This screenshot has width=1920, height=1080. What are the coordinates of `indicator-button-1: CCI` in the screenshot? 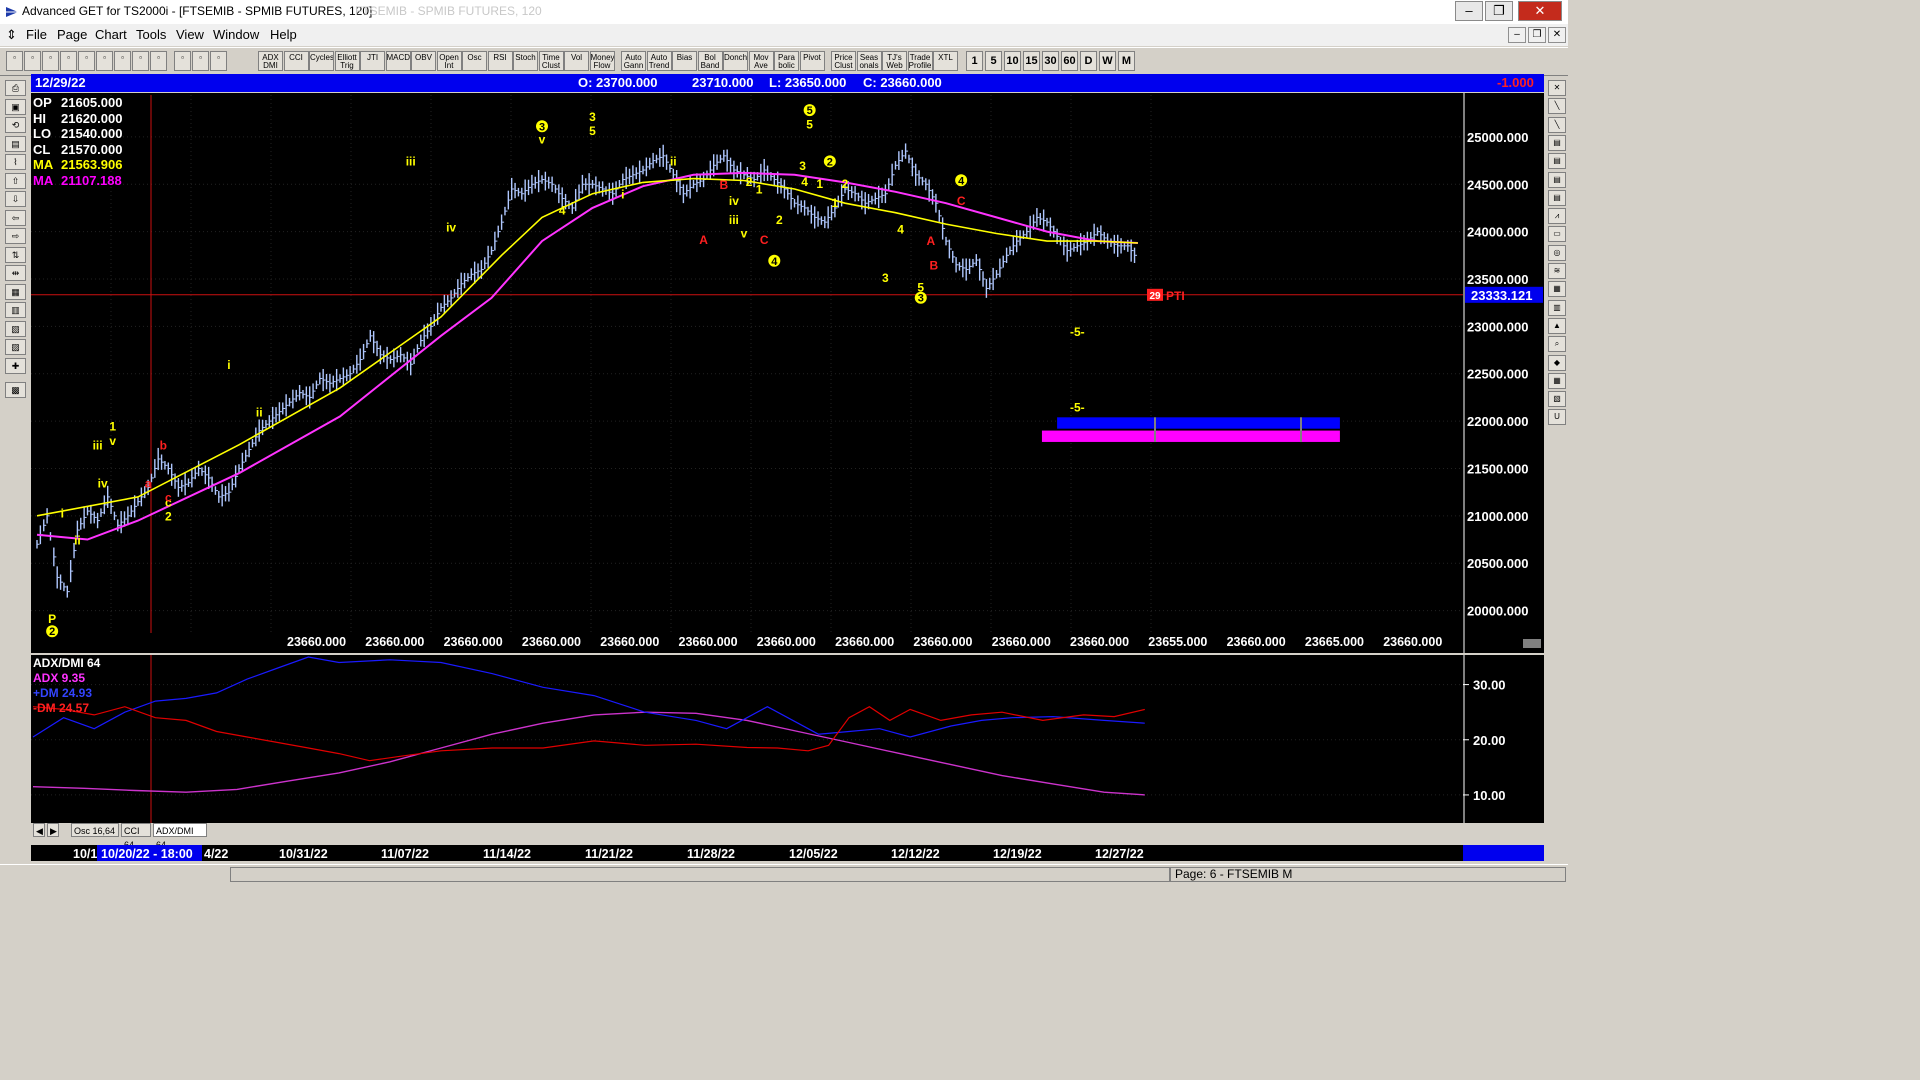 It's located at (296, 61).